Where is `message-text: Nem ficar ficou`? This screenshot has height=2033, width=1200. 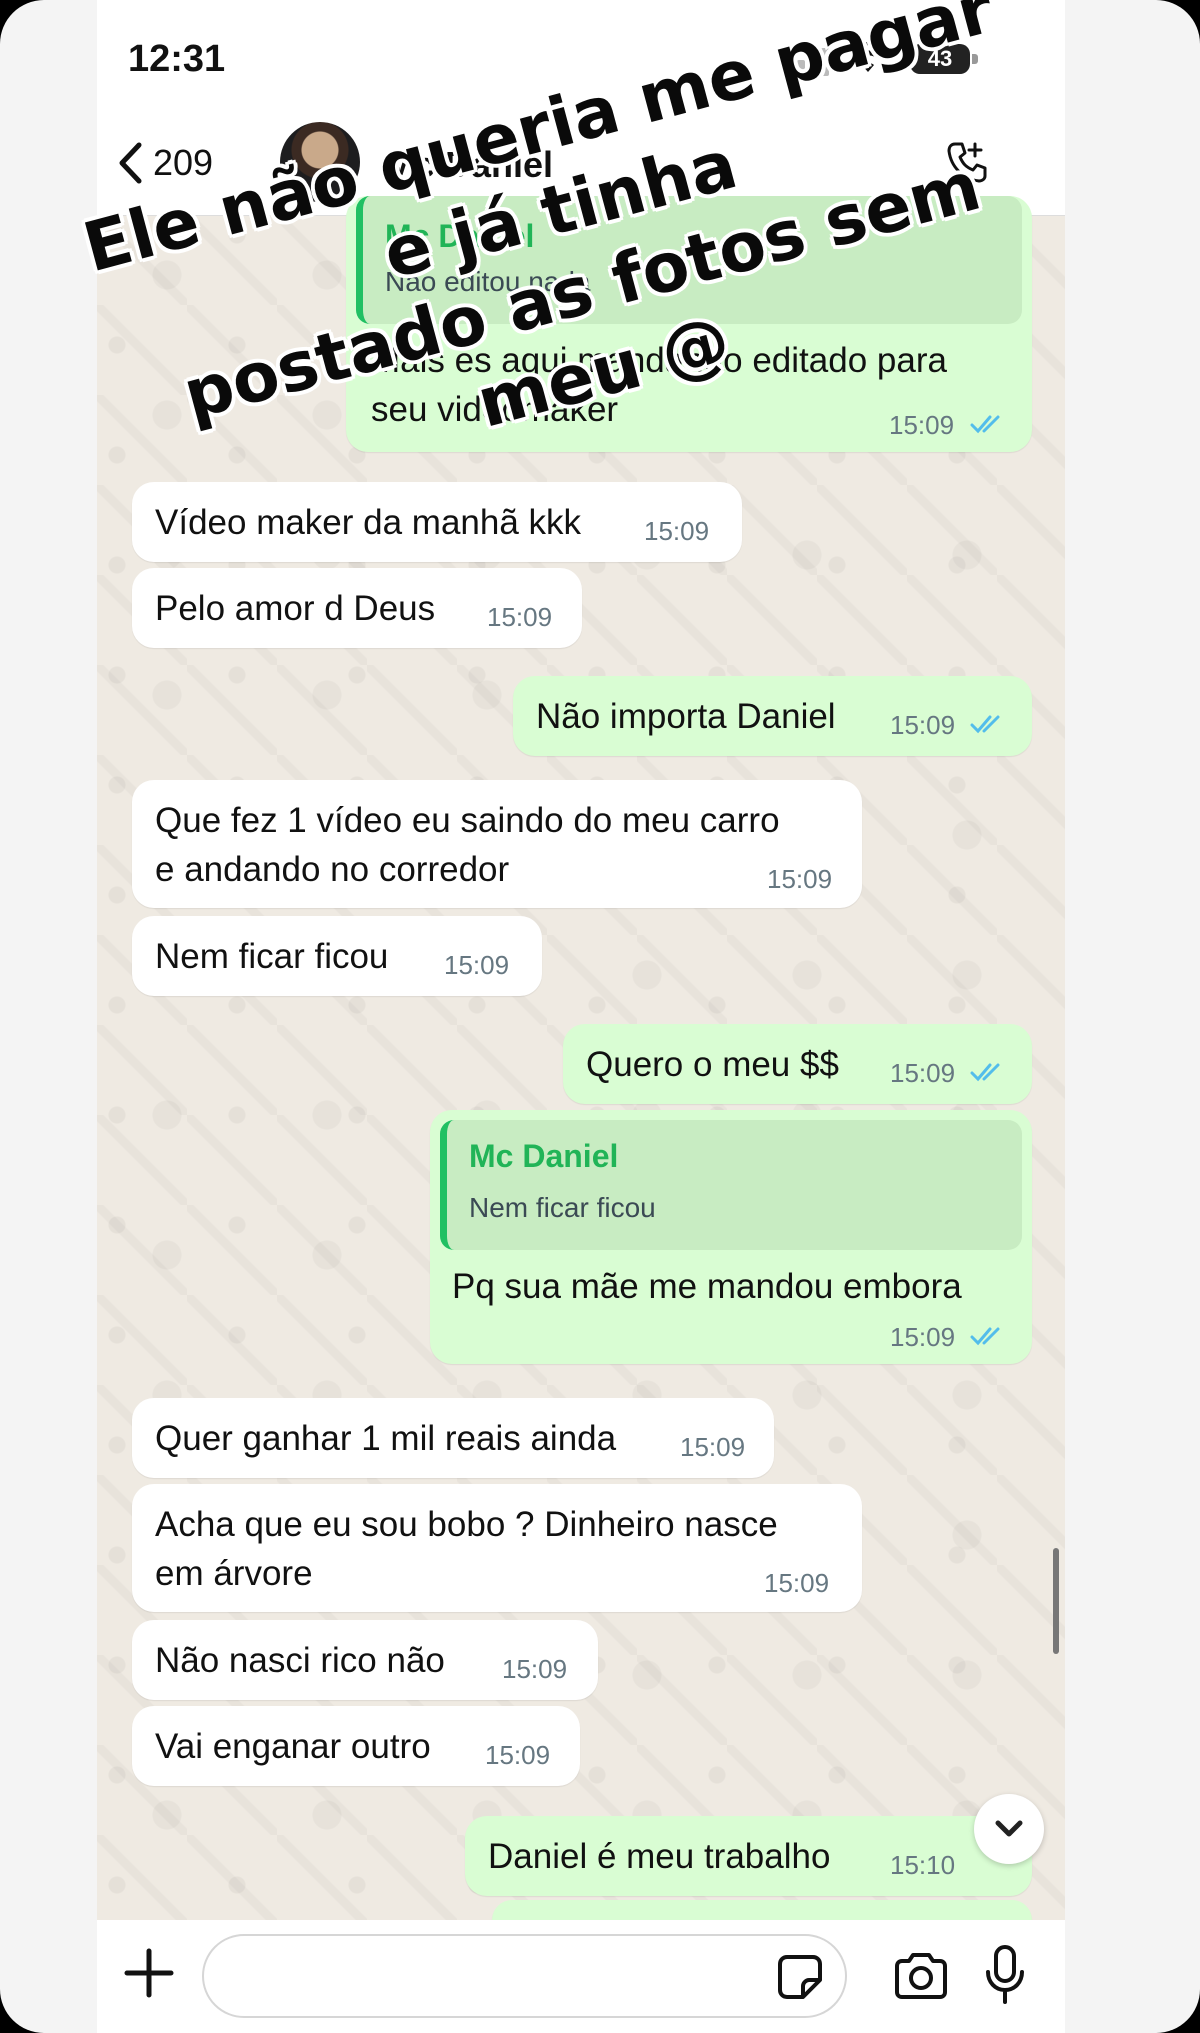 message-text: Nem ficar ficou is located at coordinates (272, 956).